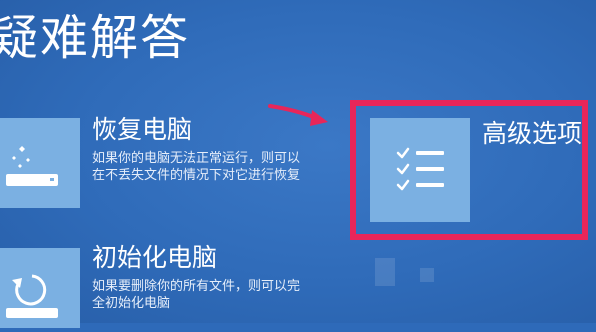  What do you see at coordinates (196, 175) in the screenshot?
I see `refresh-pc-desc-line-2: 在不丢失文件的情况下对它进行恢复` at bounding box center [196, 175].